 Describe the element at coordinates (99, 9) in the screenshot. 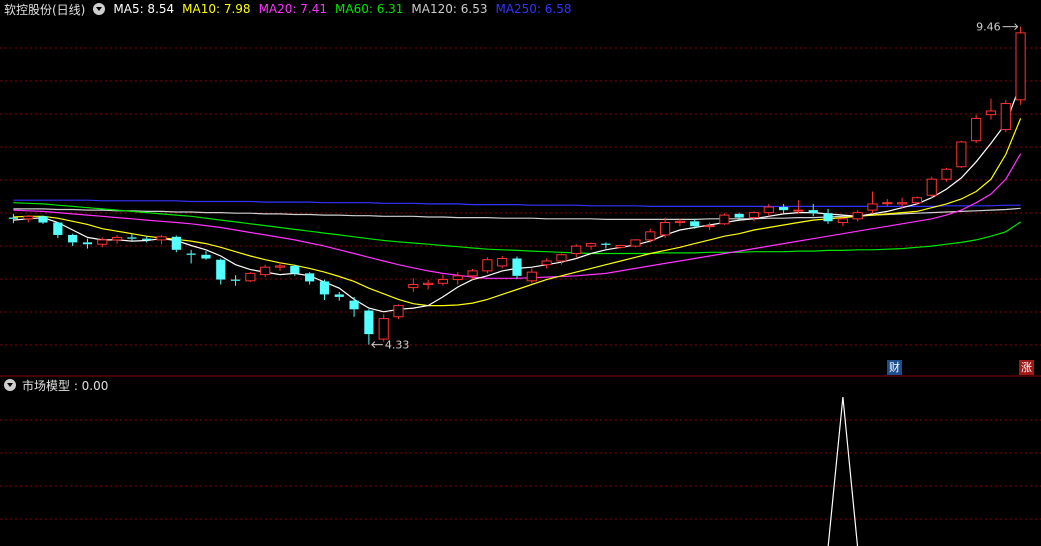

I see `indicator-dropdown-icon` at that location.